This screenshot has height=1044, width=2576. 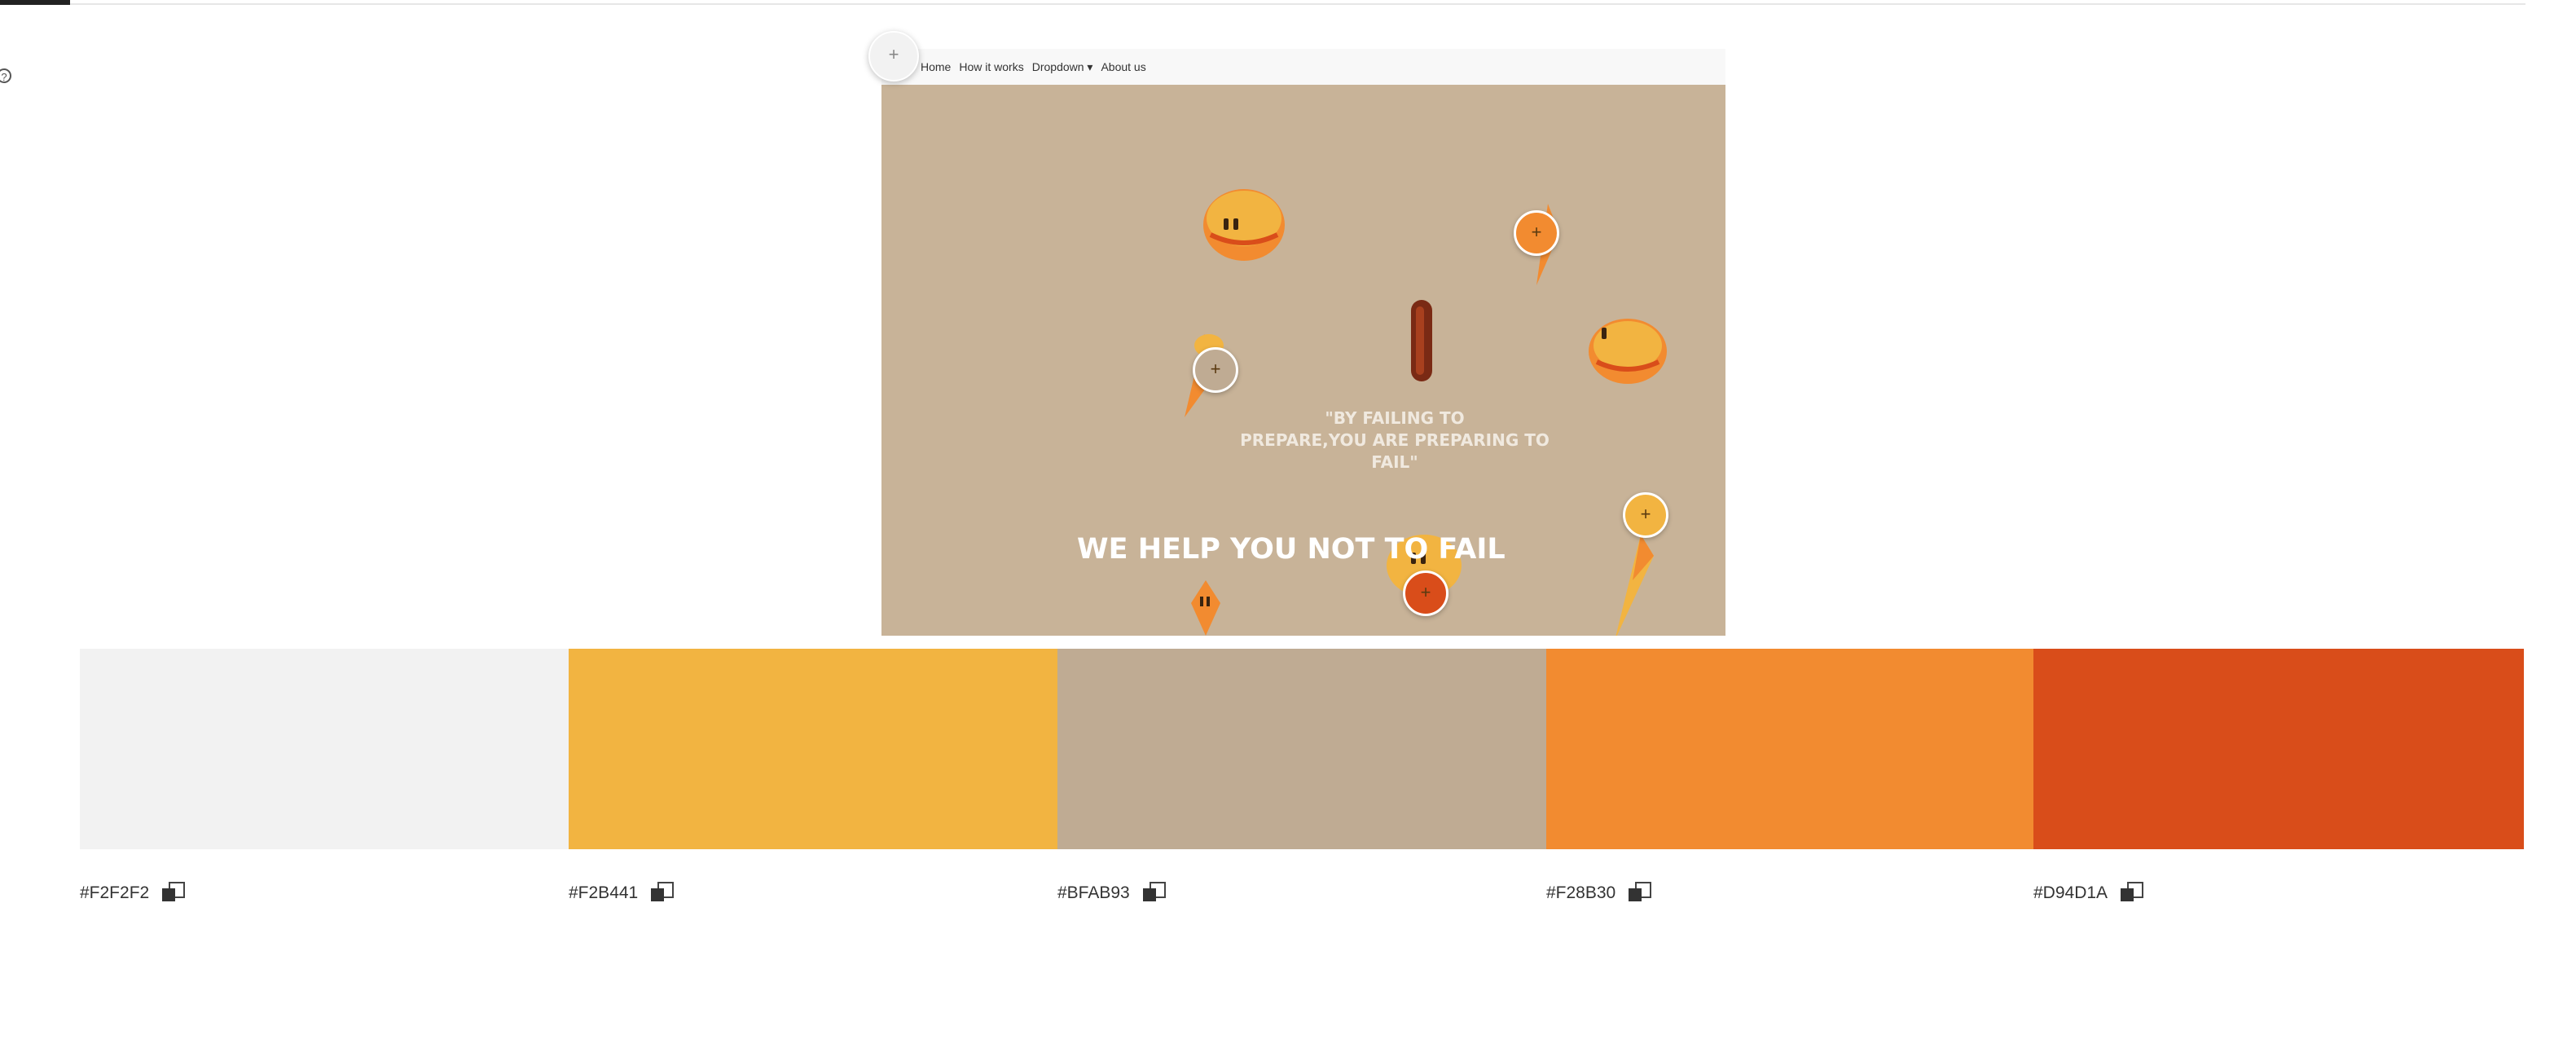 What do you see at coordinates (1645, 515) in the screenshot?
I see `color-marker-yellow: +` at bounding box center [1645, 515].